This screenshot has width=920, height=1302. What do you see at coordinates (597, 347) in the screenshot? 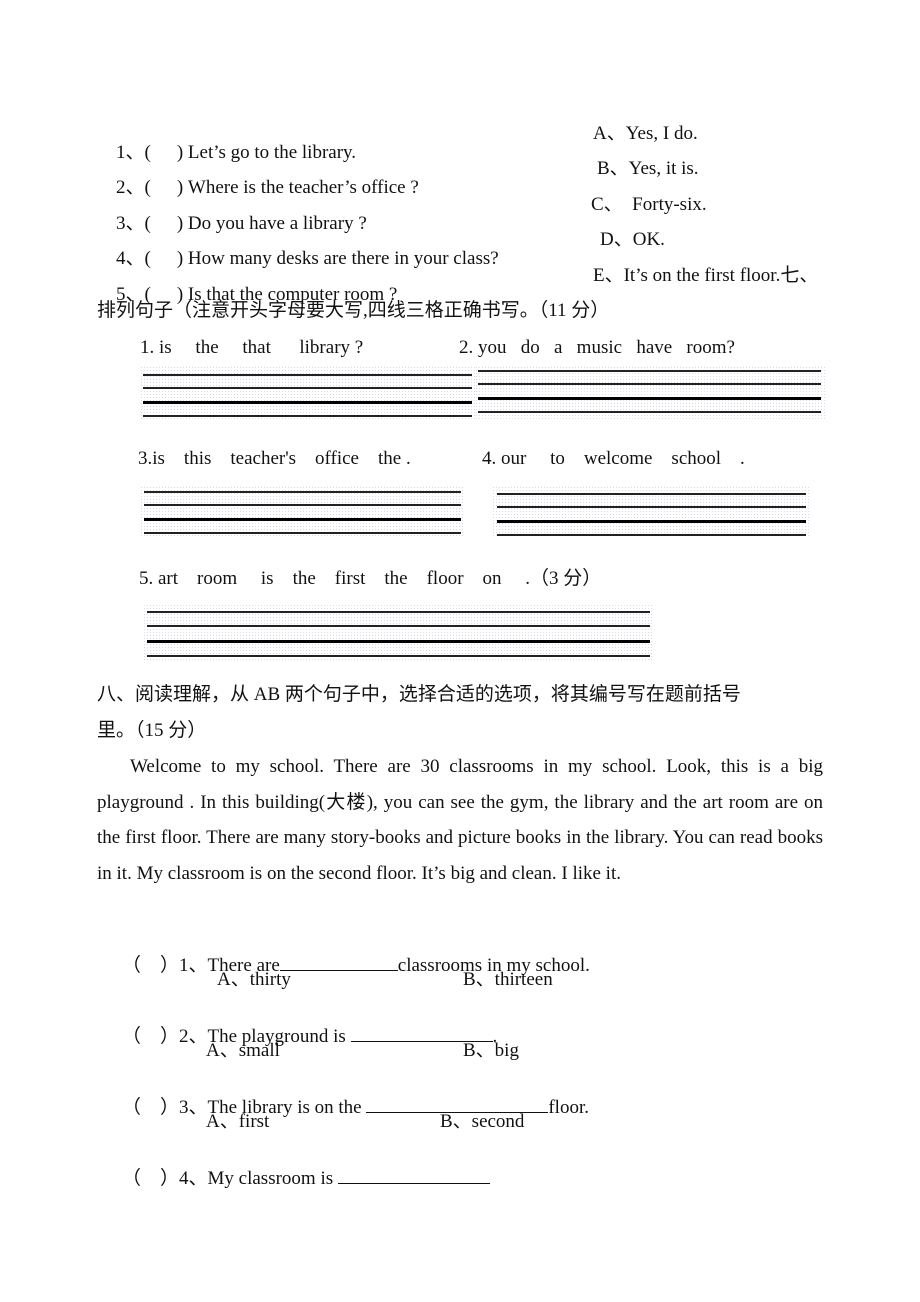
I see `scrambled-sentence: 2. you do a music have room?` at bounding box center [597, 347].